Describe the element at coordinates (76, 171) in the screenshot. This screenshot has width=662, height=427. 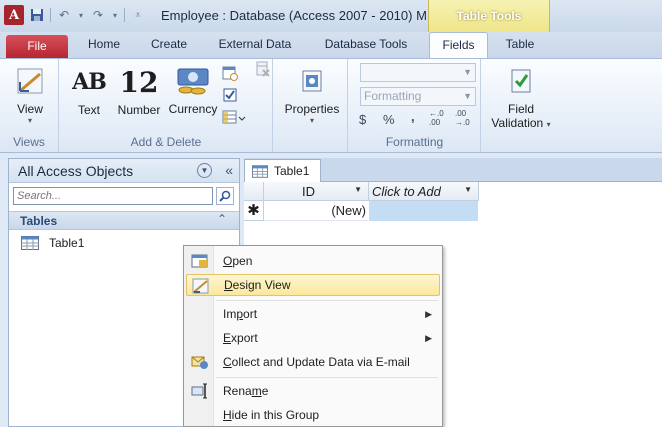
I see `navigation-pane-title: All Access Objects` at that location.